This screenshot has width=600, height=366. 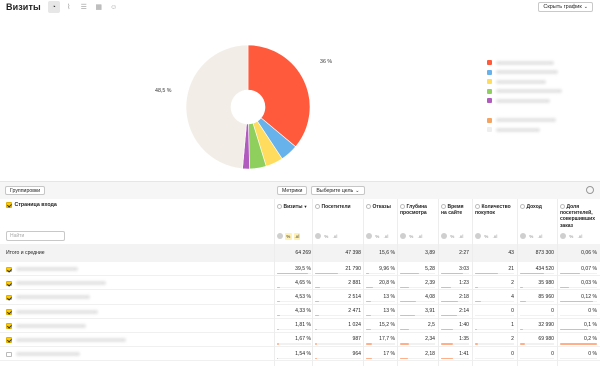 What do you see at coordinates (417, 210) in the screenshot?
I see `column-header: Глубина просмотра` at bounding box center [417, 210].